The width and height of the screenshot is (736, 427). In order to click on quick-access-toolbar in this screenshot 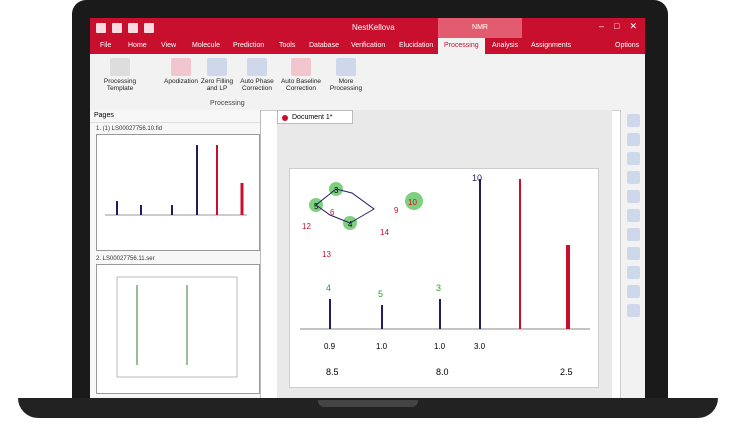, I will do `click(125, 28)`.